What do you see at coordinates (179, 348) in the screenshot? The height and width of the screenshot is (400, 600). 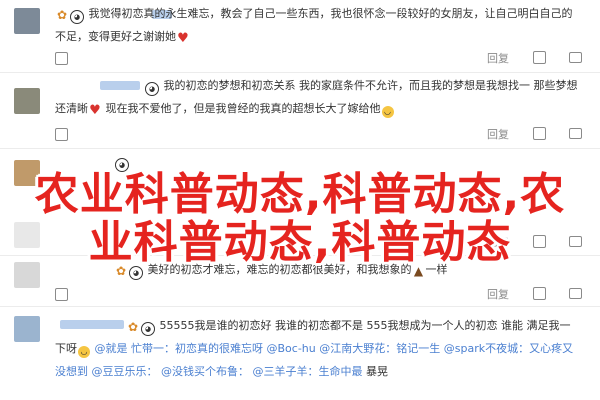 I see `mention: @就是 忙带一：初恋真的很难忘呀` at bounding box center [179, 348].